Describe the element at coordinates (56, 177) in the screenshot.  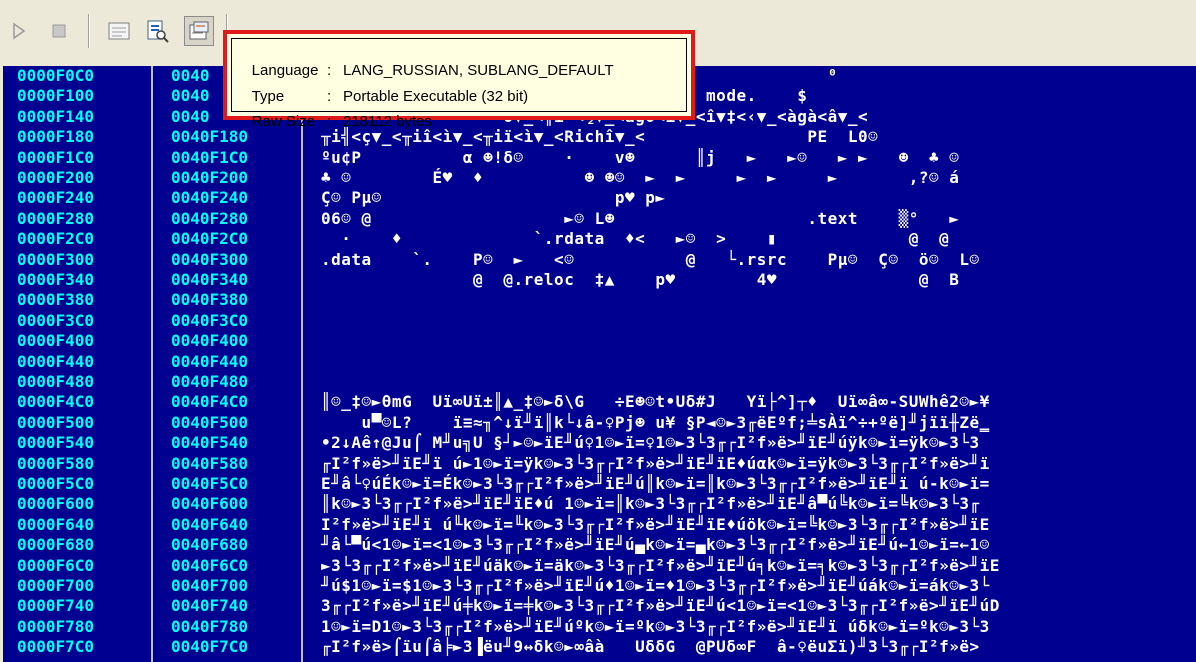
I see `file-offset: 0000F200` at that location.